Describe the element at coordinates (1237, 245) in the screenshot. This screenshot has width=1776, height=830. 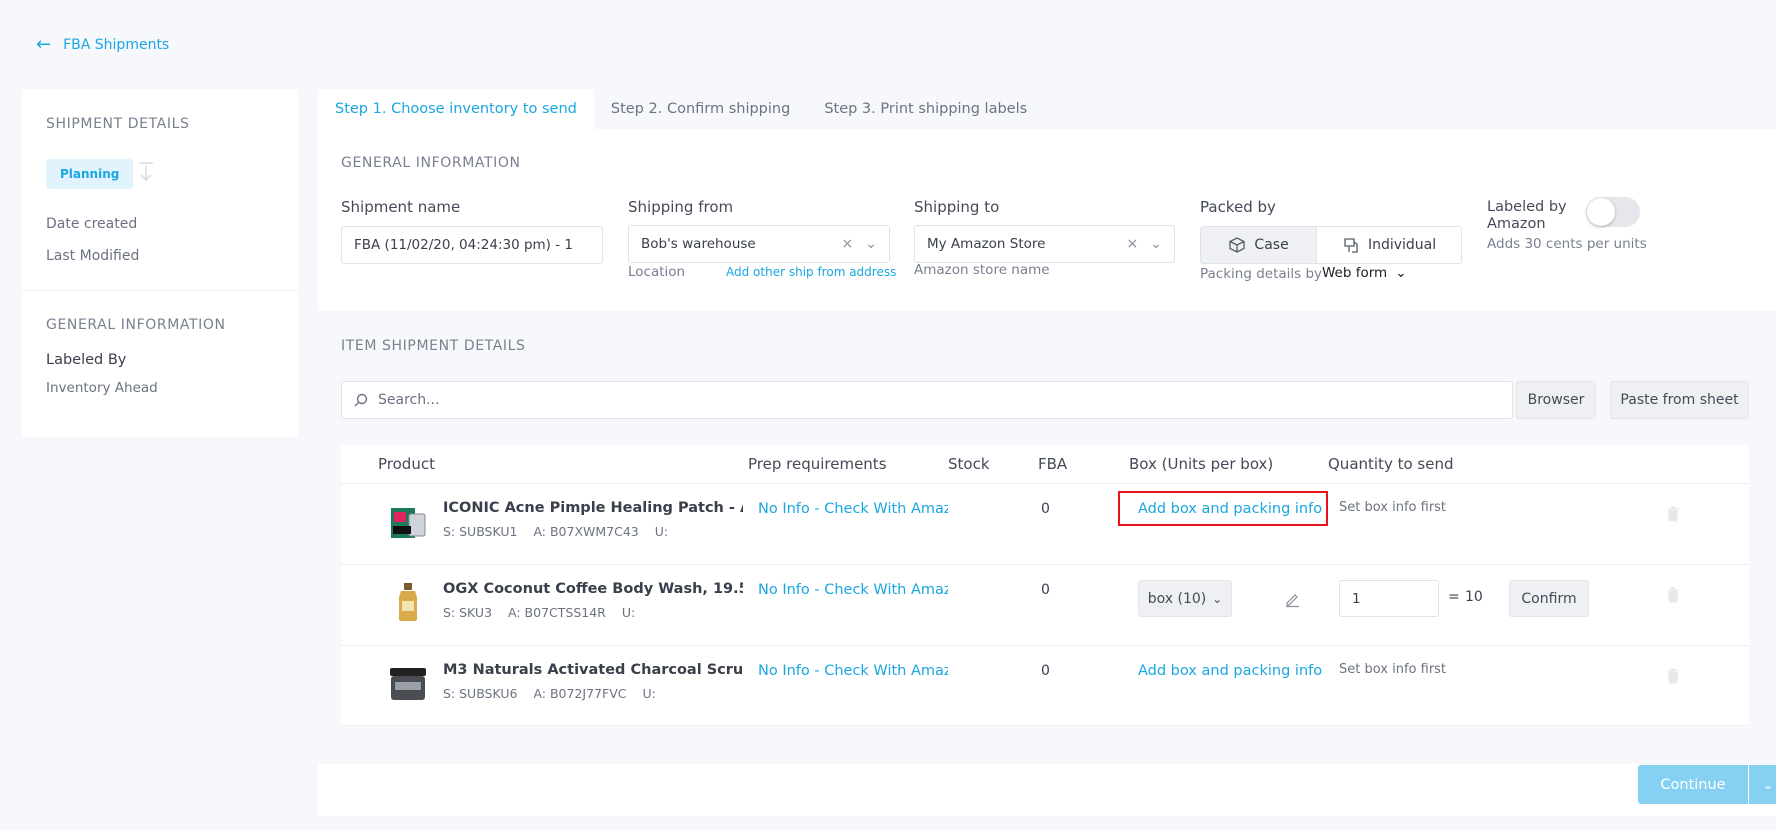
I see `box-icon` at that location.